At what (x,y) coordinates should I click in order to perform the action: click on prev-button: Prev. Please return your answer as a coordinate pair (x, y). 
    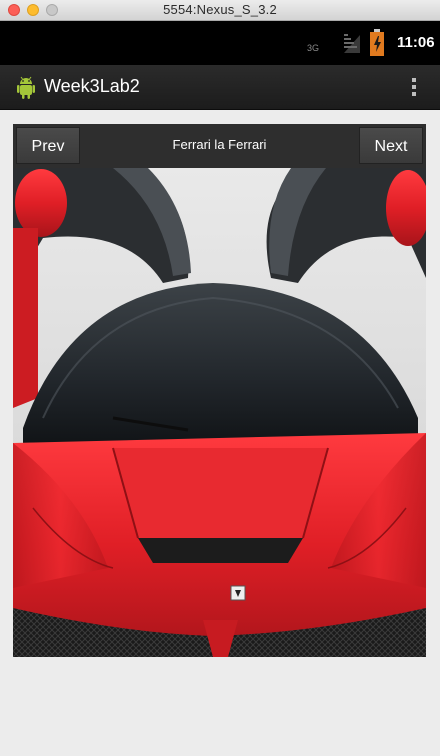
    Looking at the image, I should click on (48, 145).